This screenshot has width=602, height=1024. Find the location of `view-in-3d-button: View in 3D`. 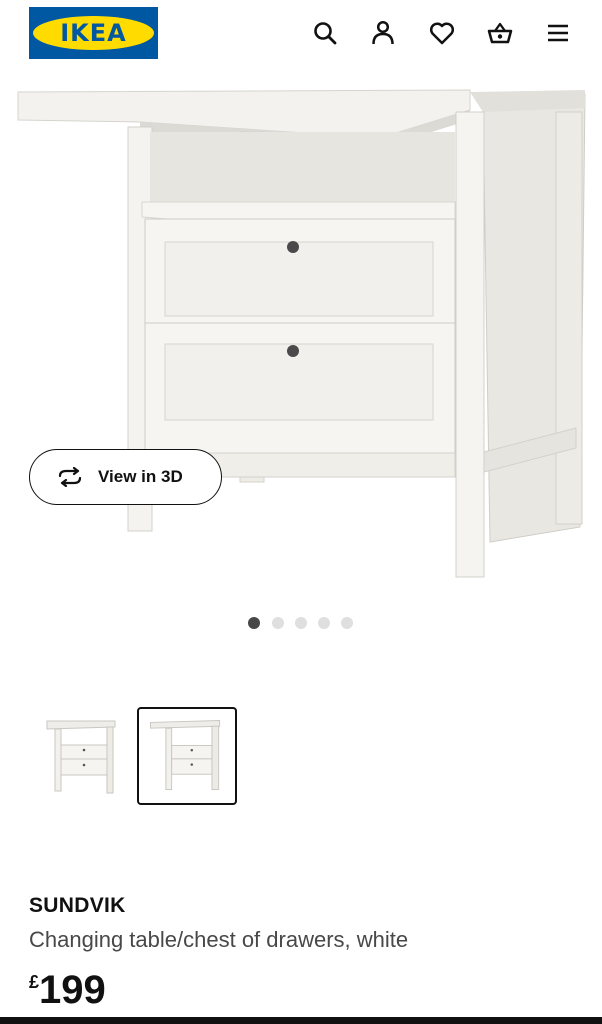

view-in-3d-button: View in 3D is located at coordinates (125, 477).